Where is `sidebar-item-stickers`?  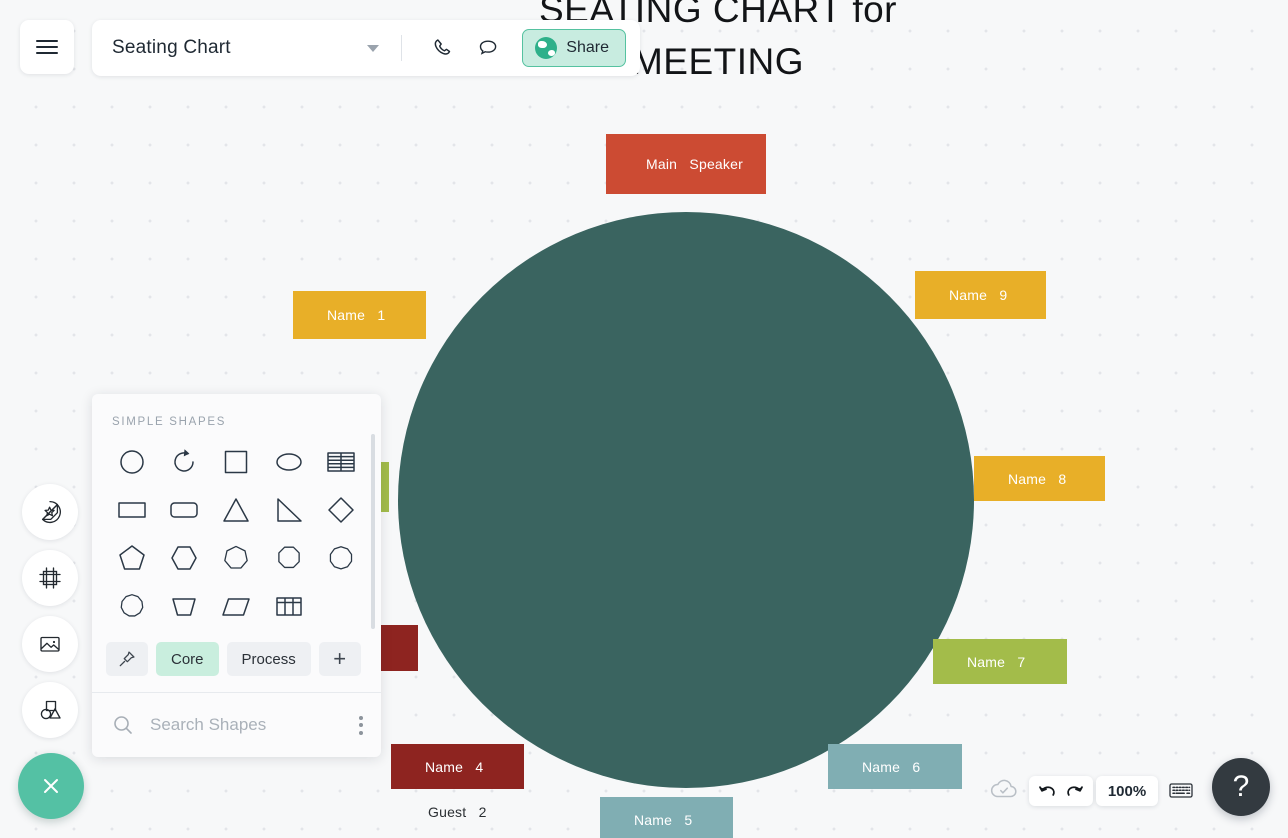 sidebar-item-stickers is located at coordinates (50, 512).